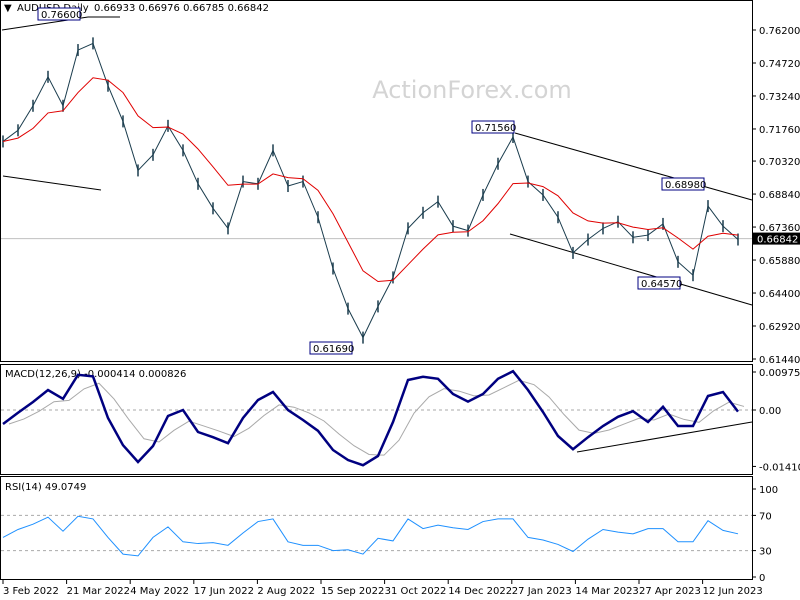 This screenshot has width=800, height=600. What do you see at coordinates (770, 411) in the screenshot?
I see `macd-tick-label: 0.00` at bounding box center [770, 411].